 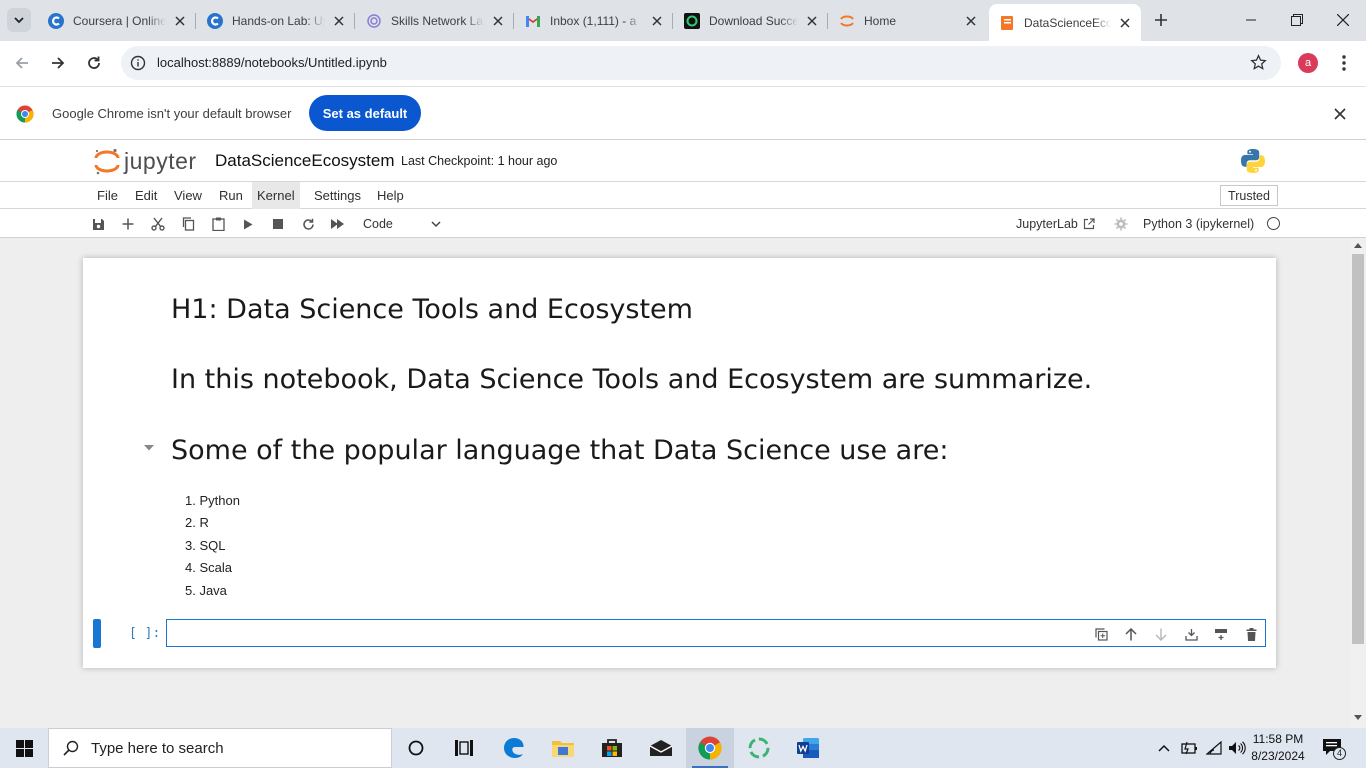 I want to click on cortana-button, so click(x=416, y=748).